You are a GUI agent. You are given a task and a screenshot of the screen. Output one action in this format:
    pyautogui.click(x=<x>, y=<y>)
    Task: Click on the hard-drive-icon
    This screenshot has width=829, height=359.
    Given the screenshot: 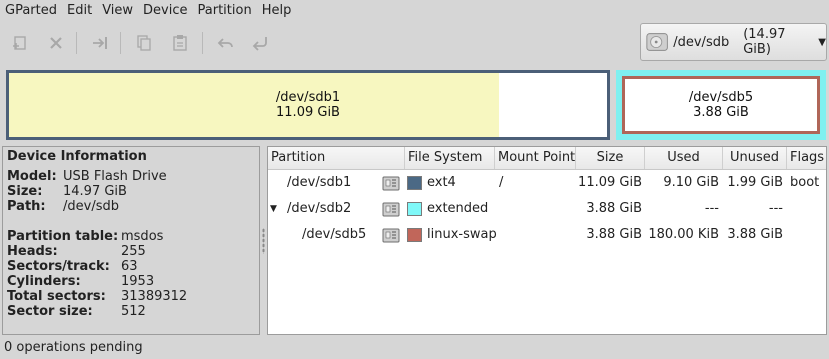 What is the action you would take?
    pyautogui.click(x=657, y=42)
    